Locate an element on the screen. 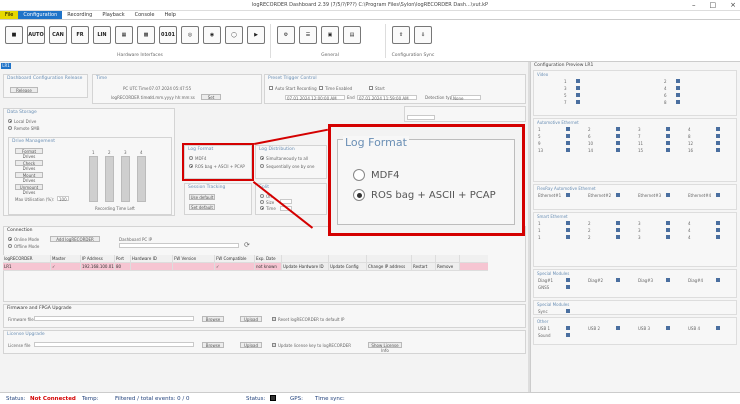 The width and height of the screenshot is (740, 404). lin-label: LIN is located at coordinates (102, 35).